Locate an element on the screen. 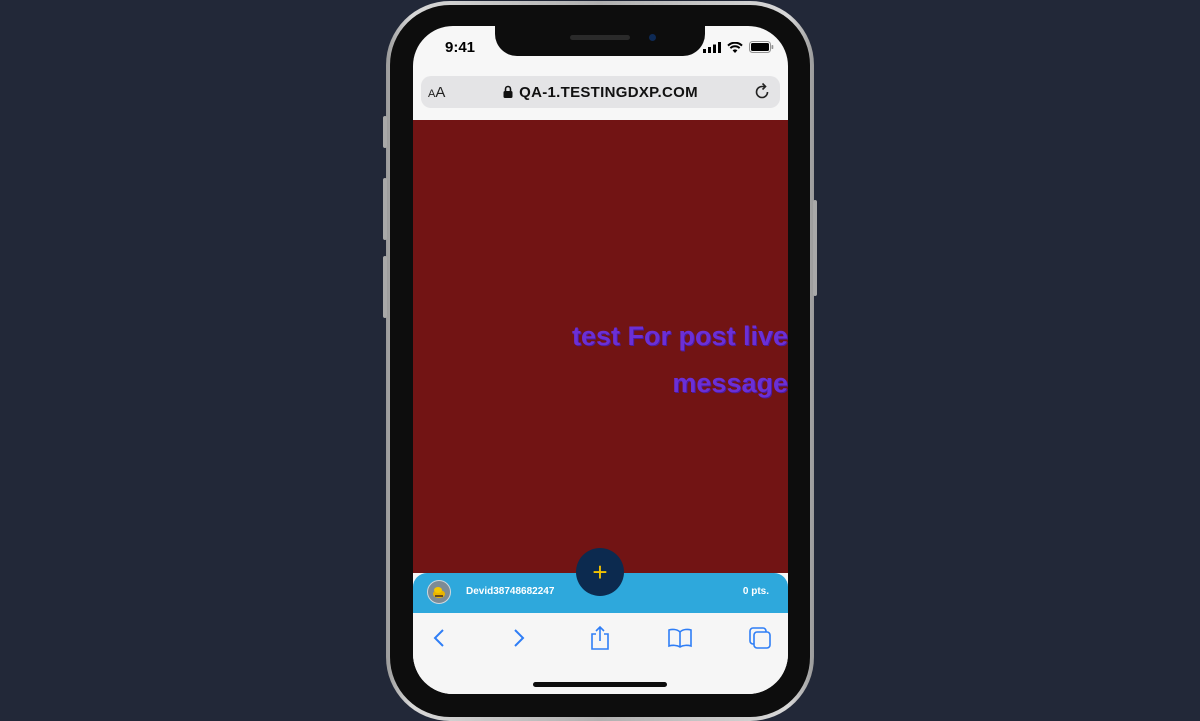 The height and width of the screenshot is (721, 1200). notch is located at coordinates (600, 41).